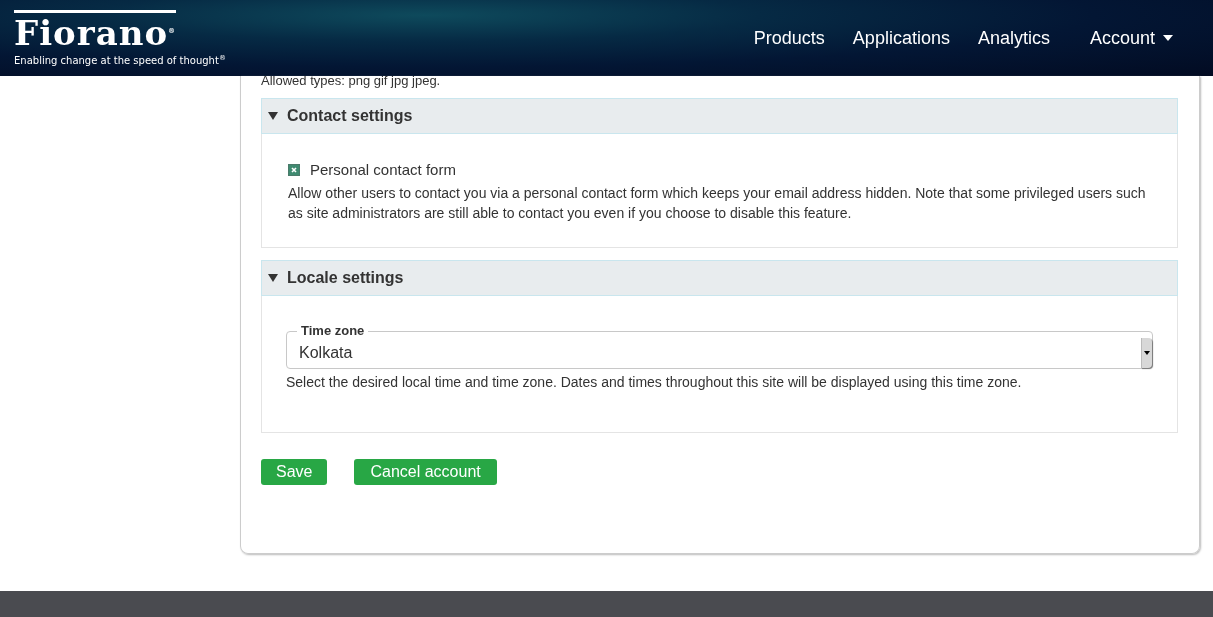 Image resolution: width=1213 pixels, height=617 pixels. Describe the element at coordinates (719, 278) in the screenshot. I see `section-header: Locale settings` at that location.